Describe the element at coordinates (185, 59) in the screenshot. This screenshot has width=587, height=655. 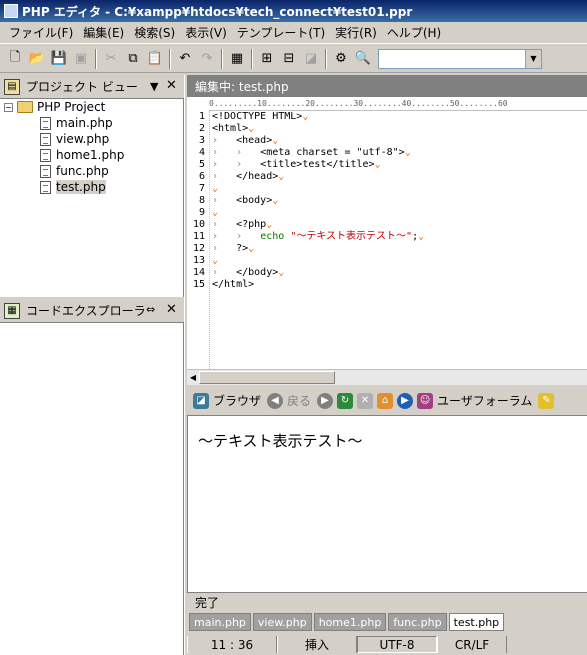
I see `undo-icon: ↶` at that location.